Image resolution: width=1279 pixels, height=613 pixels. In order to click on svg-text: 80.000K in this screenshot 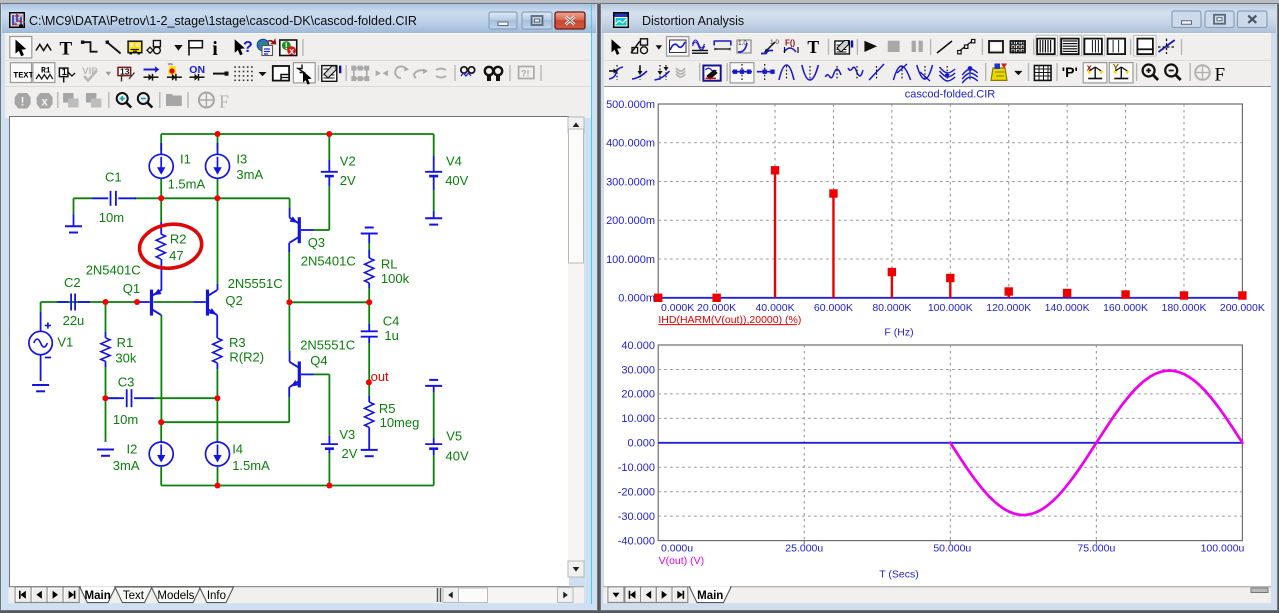, I will do `click(891, 308)`.